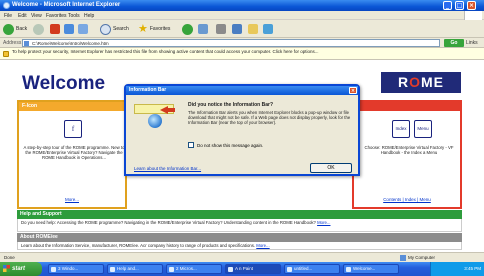 The height and width of the screenshot is (276, 484). Describe the element at coordinates (121, 29) in the screenshot. I see `search-label: Search` at that location.